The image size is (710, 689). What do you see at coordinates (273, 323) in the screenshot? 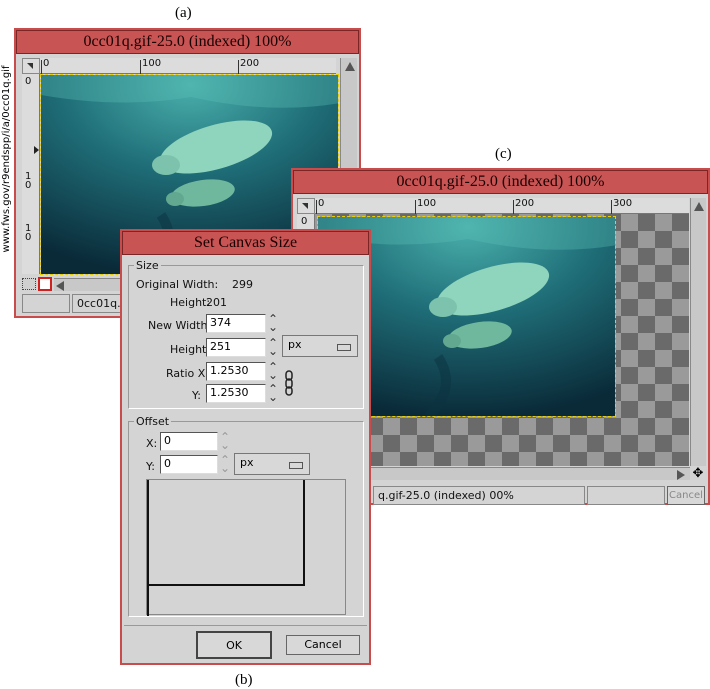
I see `new-width-spinner-icon: ⌃ ⌄` at bounding box center [273, 323].